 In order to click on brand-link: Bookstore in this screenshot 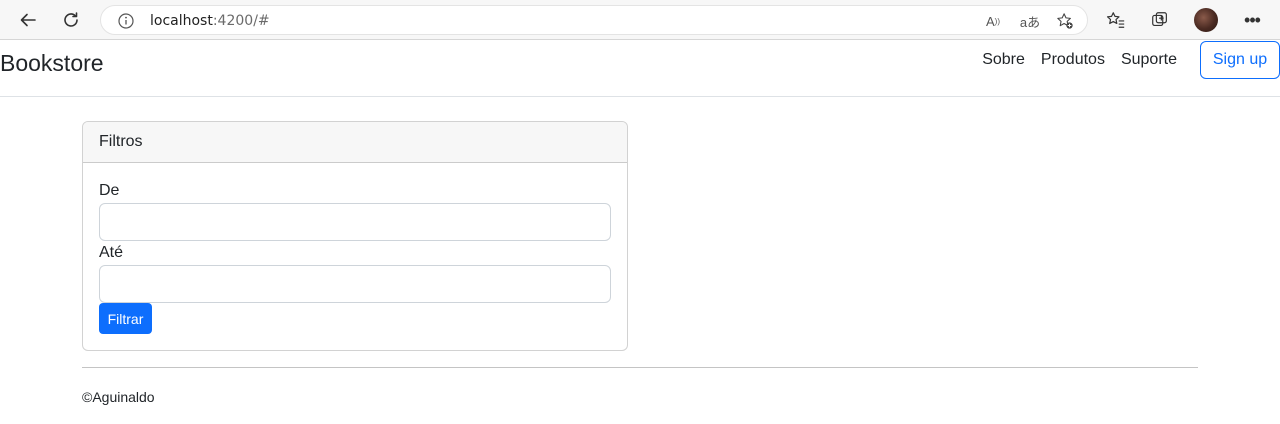, I will do `click(52, 63)`.